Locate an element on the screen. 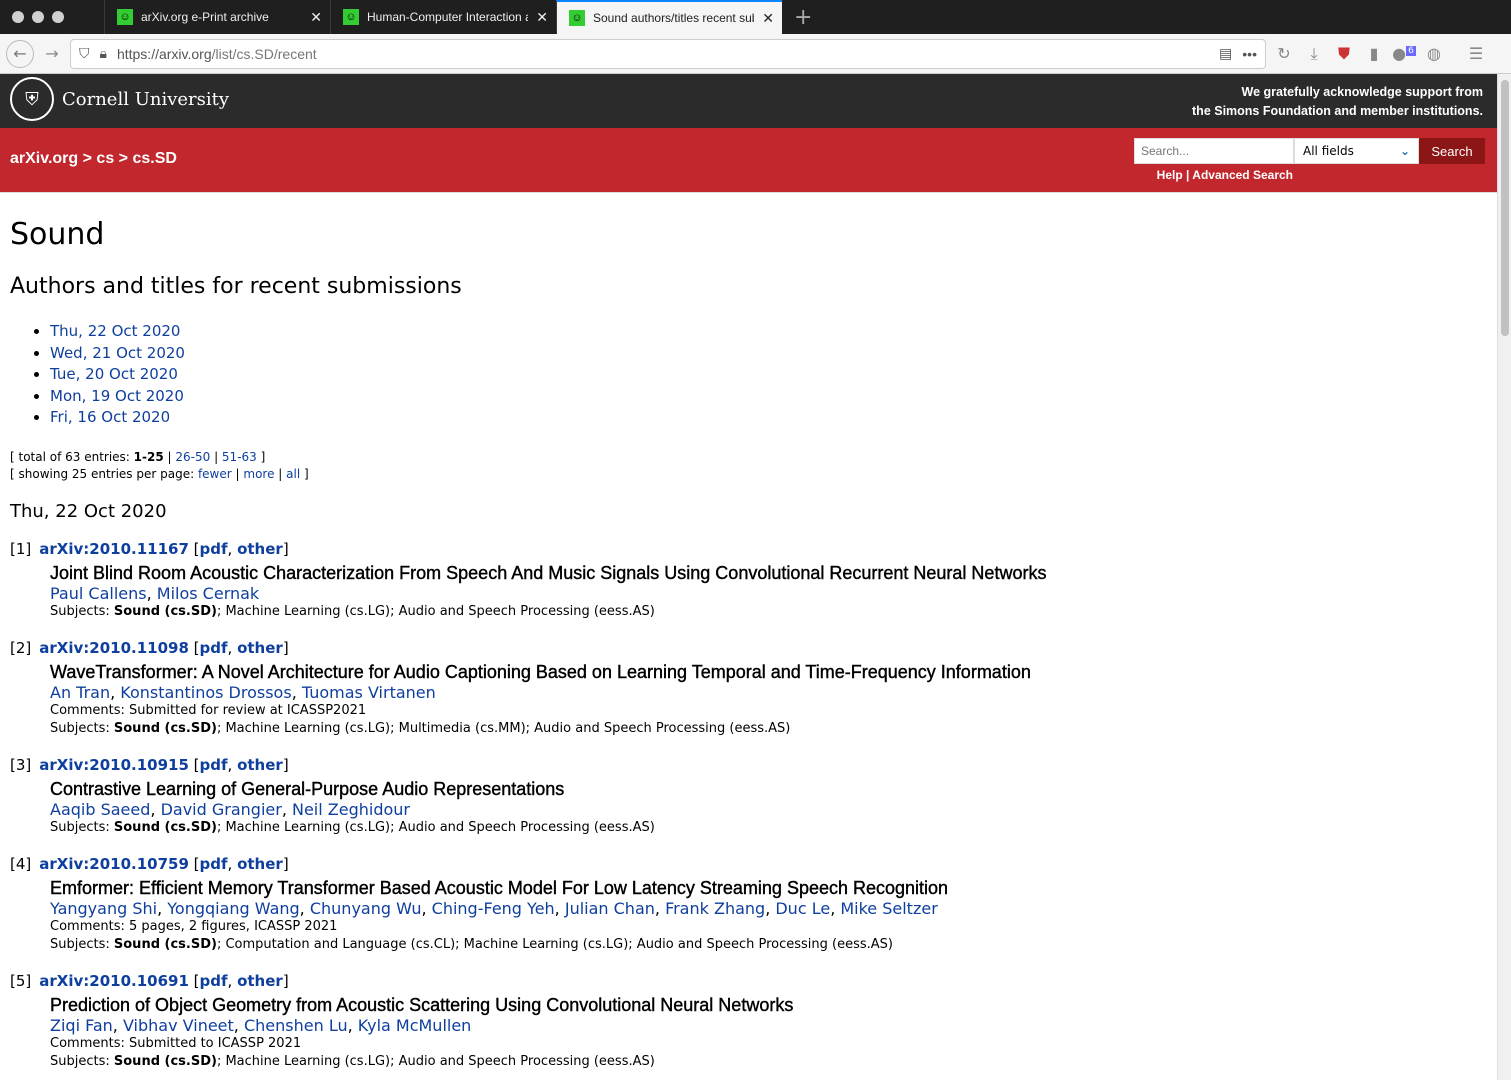  arxiv-id-link: arXiv:2010.10691 is located at coordinates (114, 981).